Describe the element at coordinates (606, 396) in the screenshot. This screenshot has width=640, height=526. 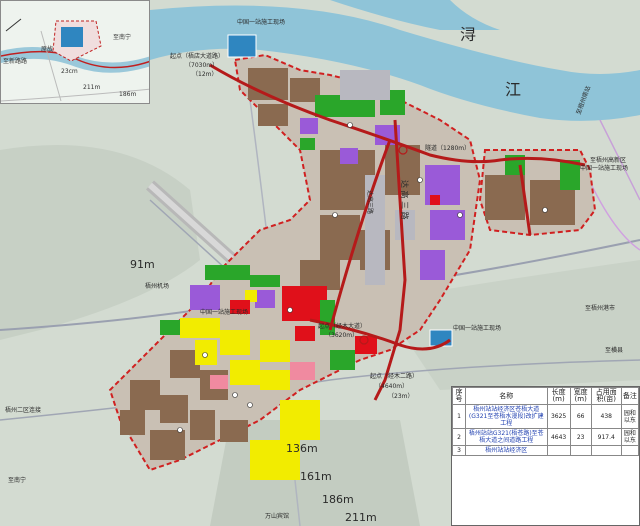
I see `table-header-area: 占用面积(亩)` at that location.